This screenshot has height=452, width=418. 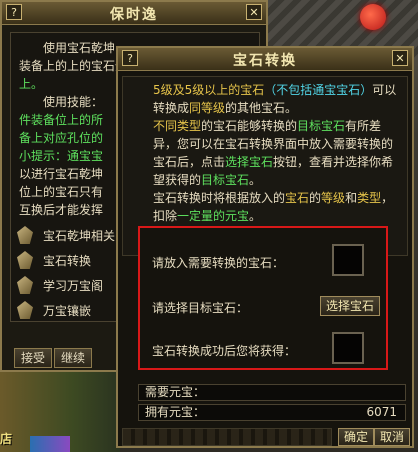 I want to click on desc-text: 5级及5级以上的宝石, so click(x=209, y=90).